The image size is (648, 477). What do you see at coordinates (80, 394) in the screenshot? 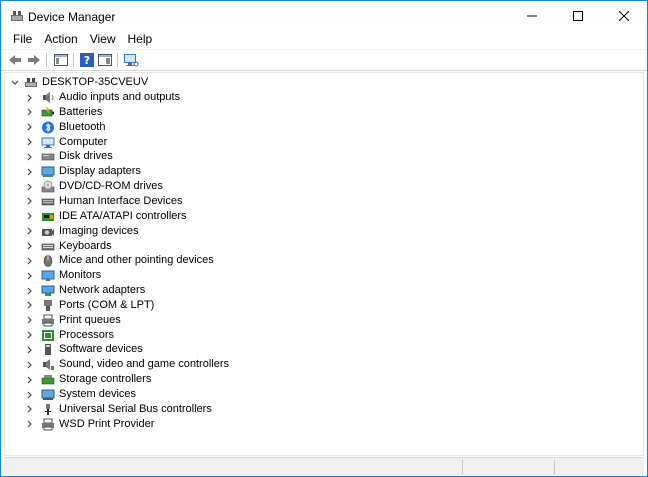
I see `tree-item: System devices` at bounding box center [80, 394].